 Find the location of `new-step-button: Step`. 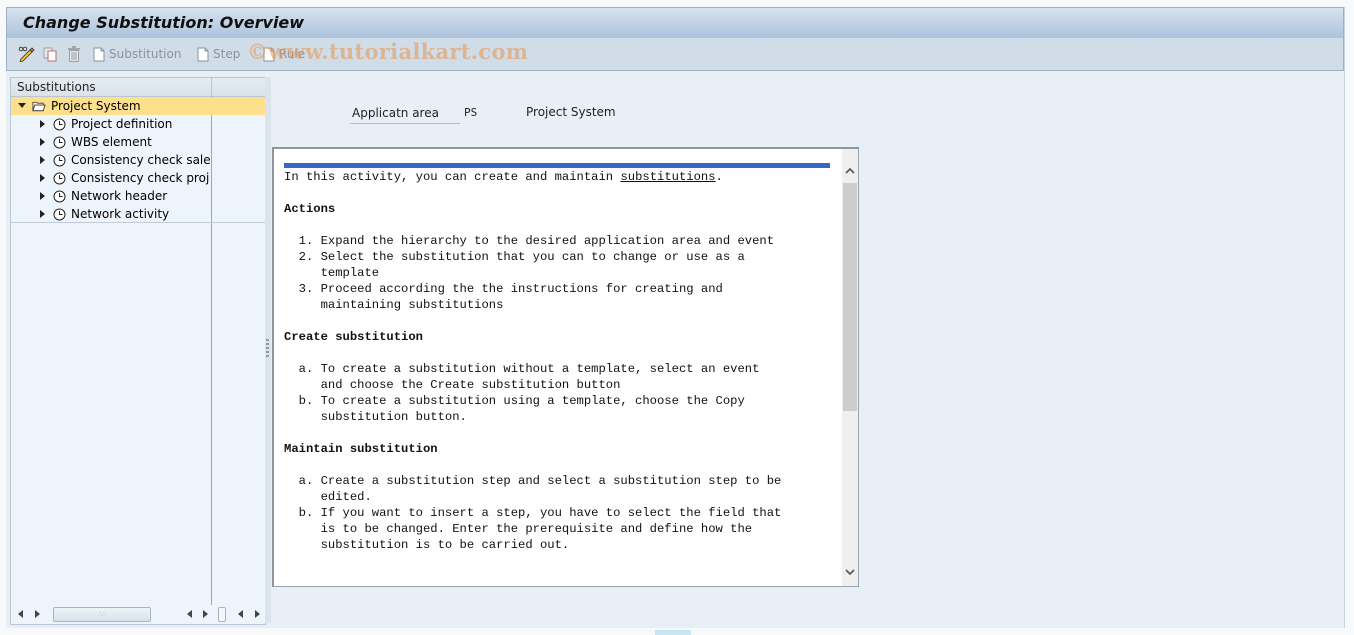

new-step-button: Step is located at coordinates (218, 54).